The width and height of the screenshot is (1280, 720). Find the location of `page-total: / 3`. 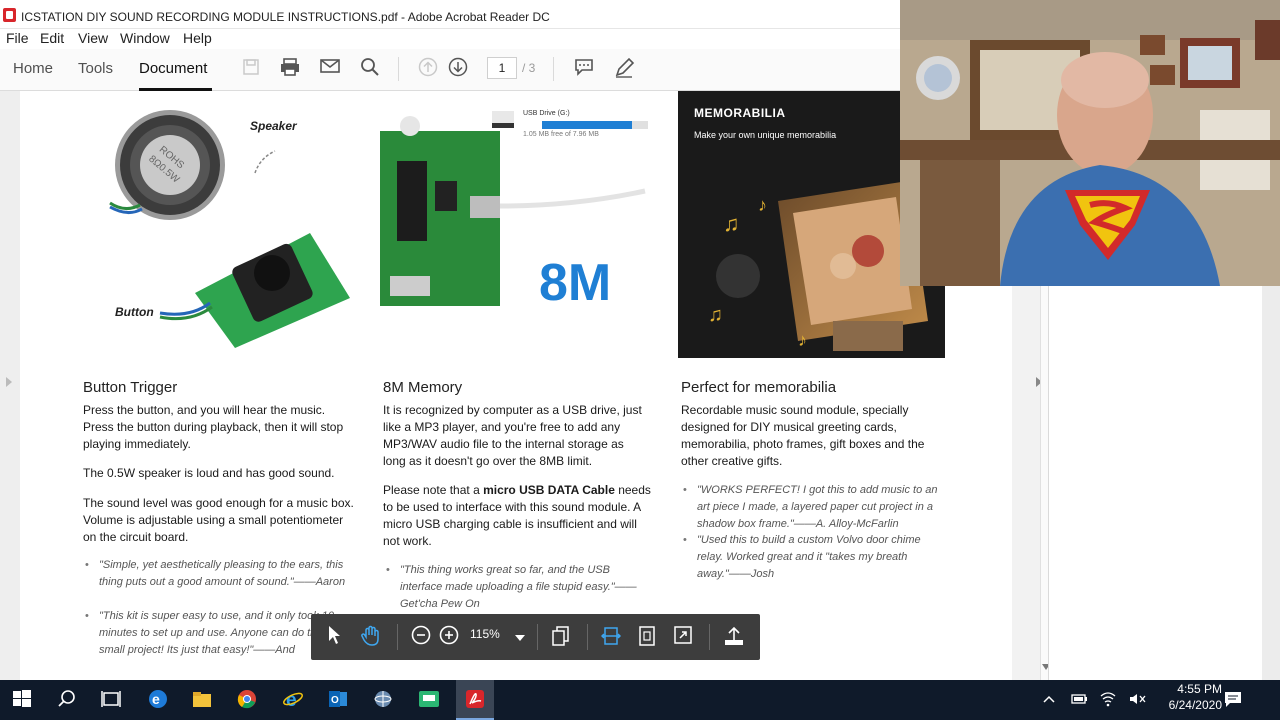

page-total: / 3 is located at coordinates (529, 68).